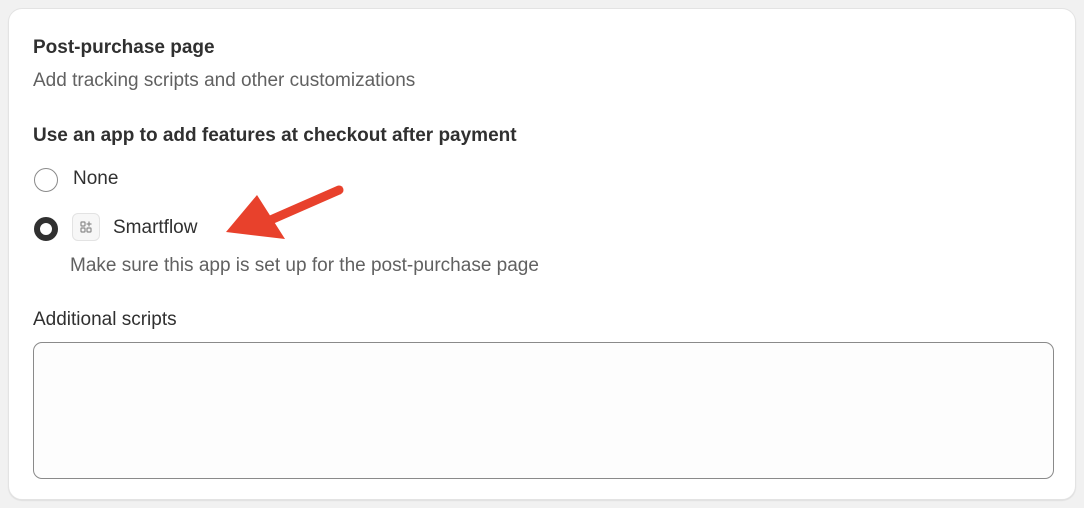 Image resolution: width=1084 pixels, height=508 pixels. What do you see at coordinates (86, 227) in the screenshot?
I see `app-grid-icon` at bounding box center [86, 227].